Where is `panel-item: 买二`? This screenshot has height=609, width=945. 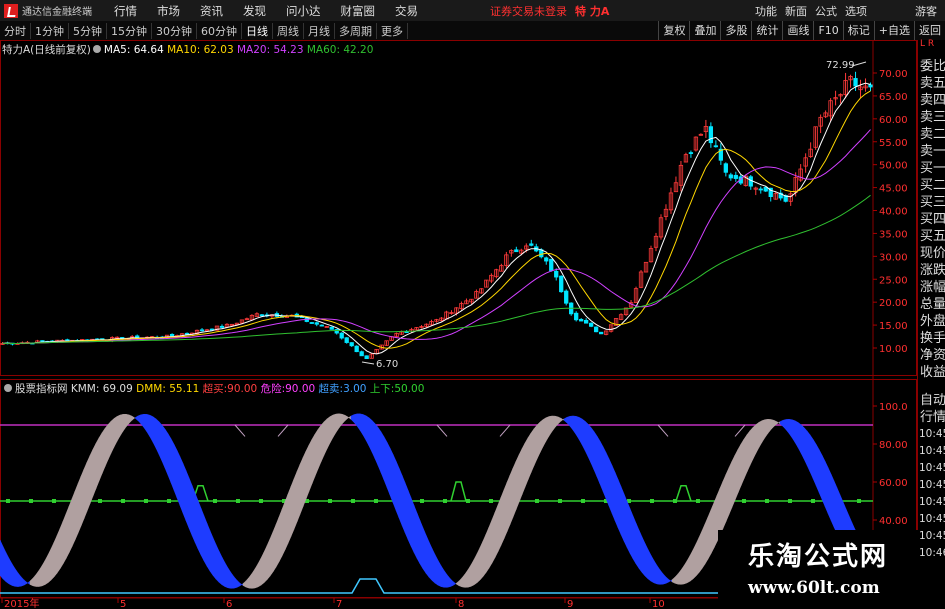
panel-item: 买二 is located at coordinates (931, 185).